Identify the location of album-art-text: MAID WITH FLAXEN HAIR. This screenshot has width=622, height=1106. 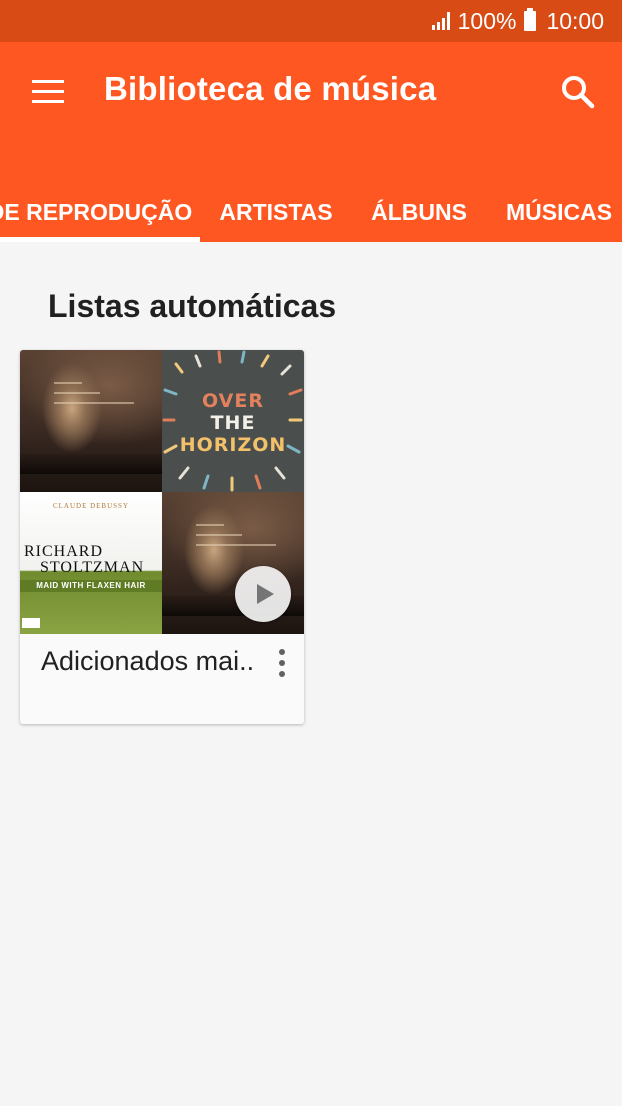
(91, 586).